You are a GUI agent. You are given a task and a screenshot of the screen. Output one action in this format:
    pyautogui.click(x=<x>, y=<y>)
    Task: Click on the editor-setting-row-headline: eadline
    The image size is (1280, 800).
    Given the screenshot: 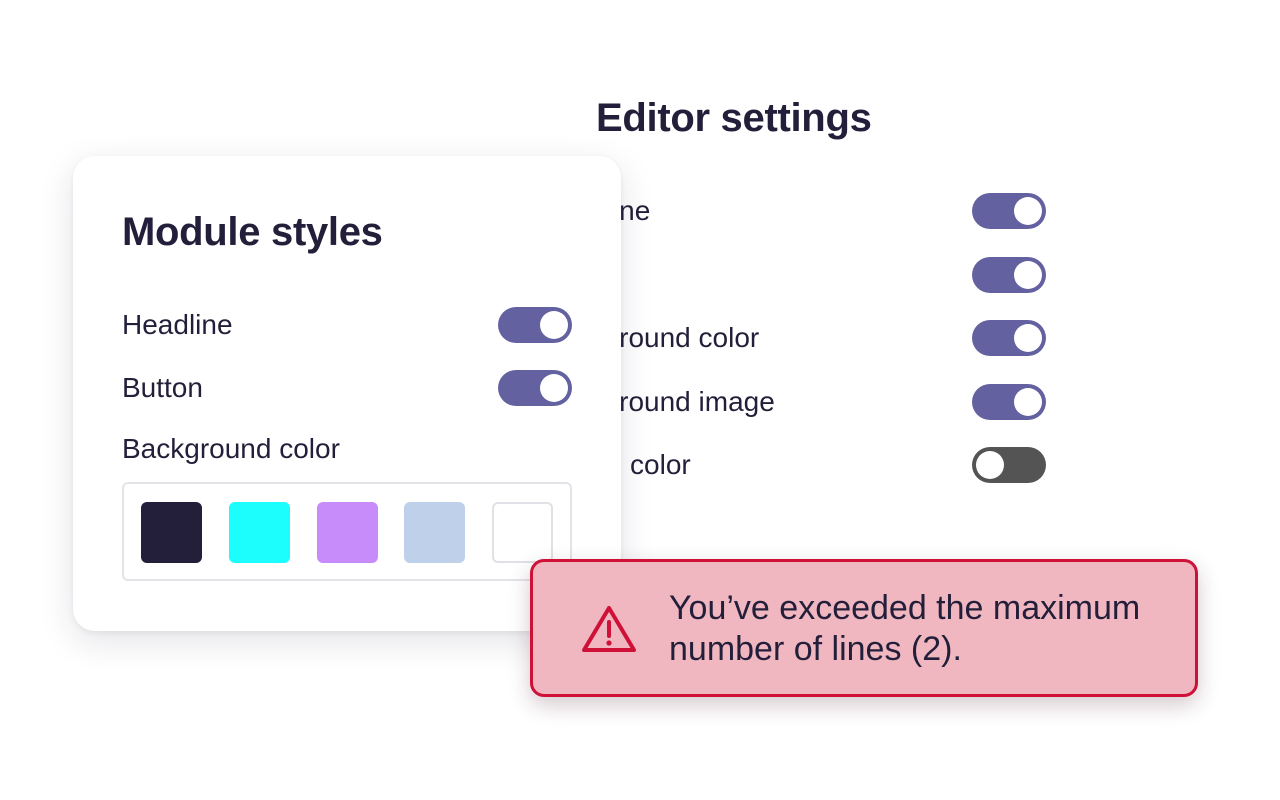 What is the action you would take?
    pyautogui.click(x=803, y=211)
    